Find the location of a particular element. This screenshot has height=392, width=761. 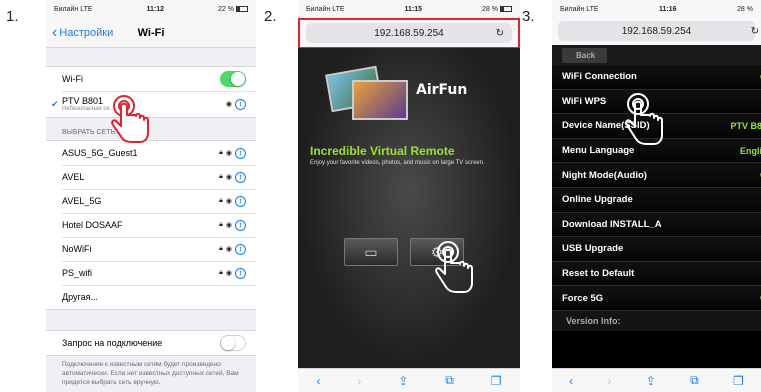

ask-to-join-row: Запрос на подключение is located at coordinates (151, 343).